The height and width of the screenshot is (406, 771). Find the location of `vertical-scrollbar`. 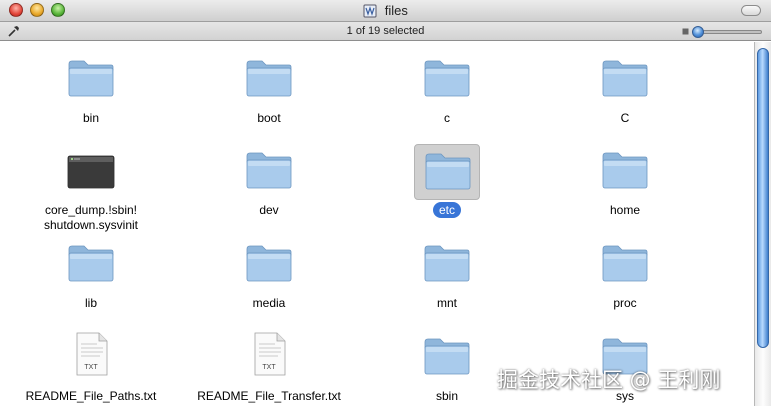

vertical-scrollbar is located at coordinates (762, 224).